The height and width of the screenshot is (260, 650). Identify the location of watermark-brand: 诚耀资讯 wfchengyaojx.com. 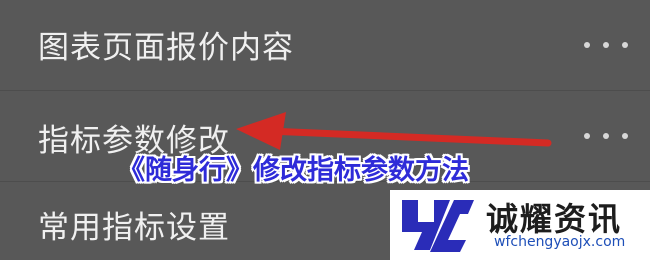
(520, 225).